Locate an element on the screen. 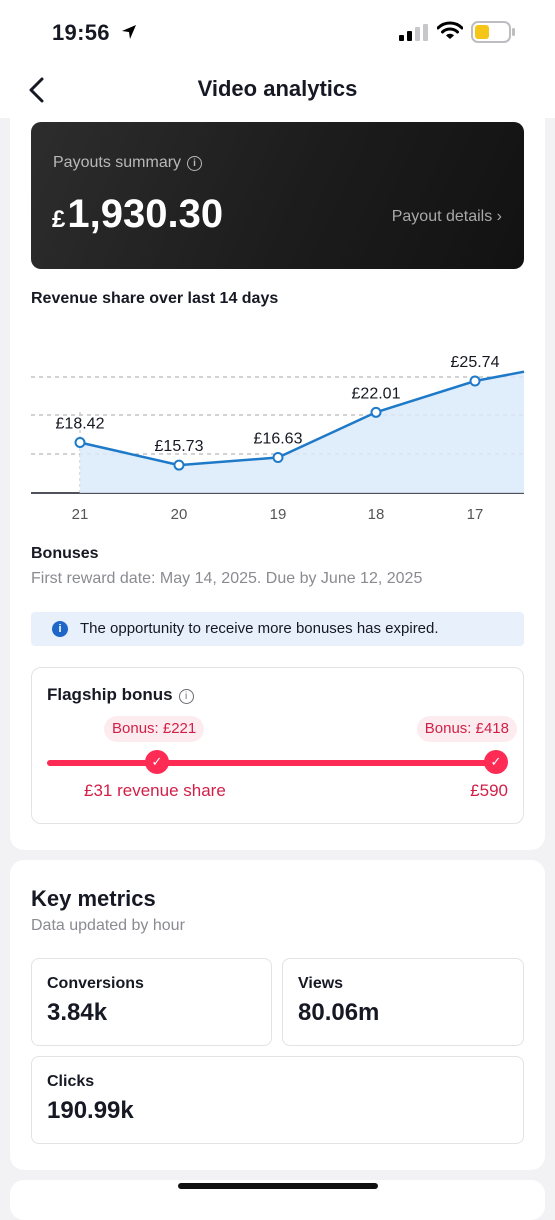  cellular-signal-icon is located at coordinates (413, 32).